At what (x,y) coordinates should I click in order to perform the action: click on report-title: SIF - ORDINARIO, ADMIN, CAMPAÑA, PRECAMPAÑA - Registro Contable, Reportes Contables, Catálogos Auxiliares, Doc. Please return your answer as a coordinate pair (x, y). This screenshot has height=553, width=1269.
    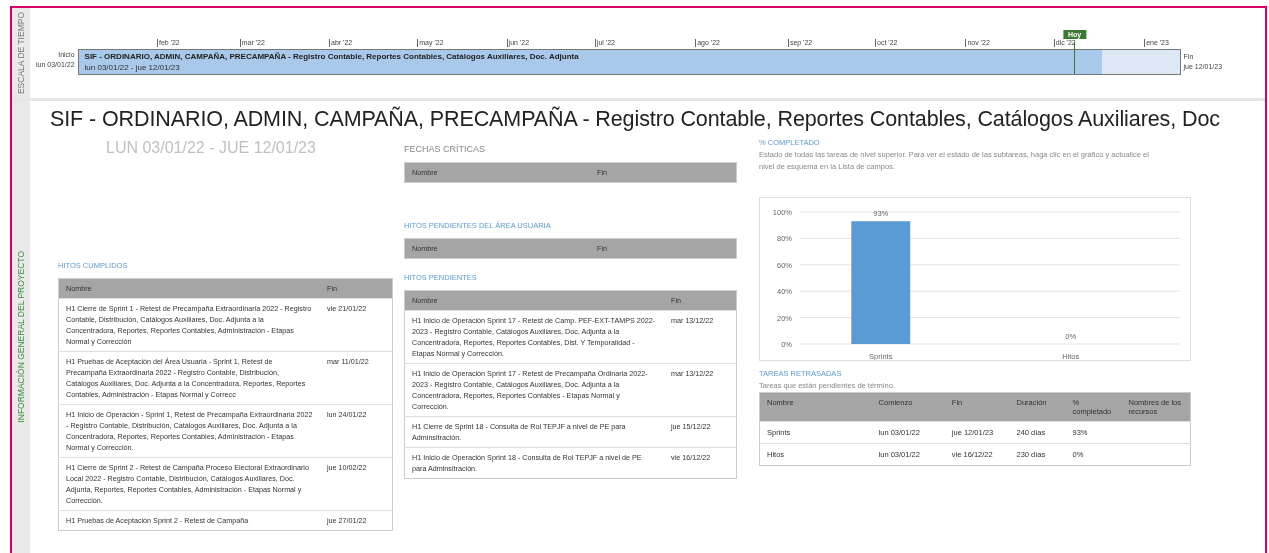
    Looking at the image, I should click on (635, 119).